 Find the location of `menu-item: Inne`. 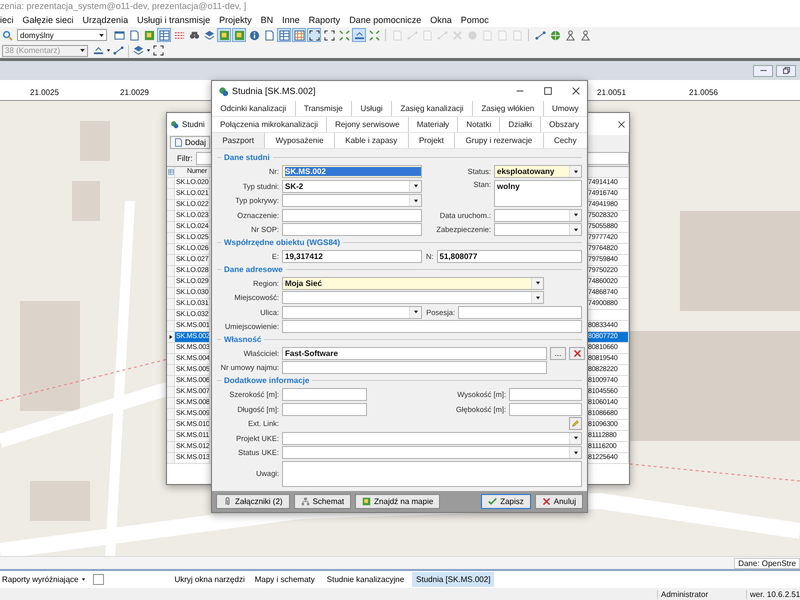

menu-item: Inne is located at coordinates (291, 19).